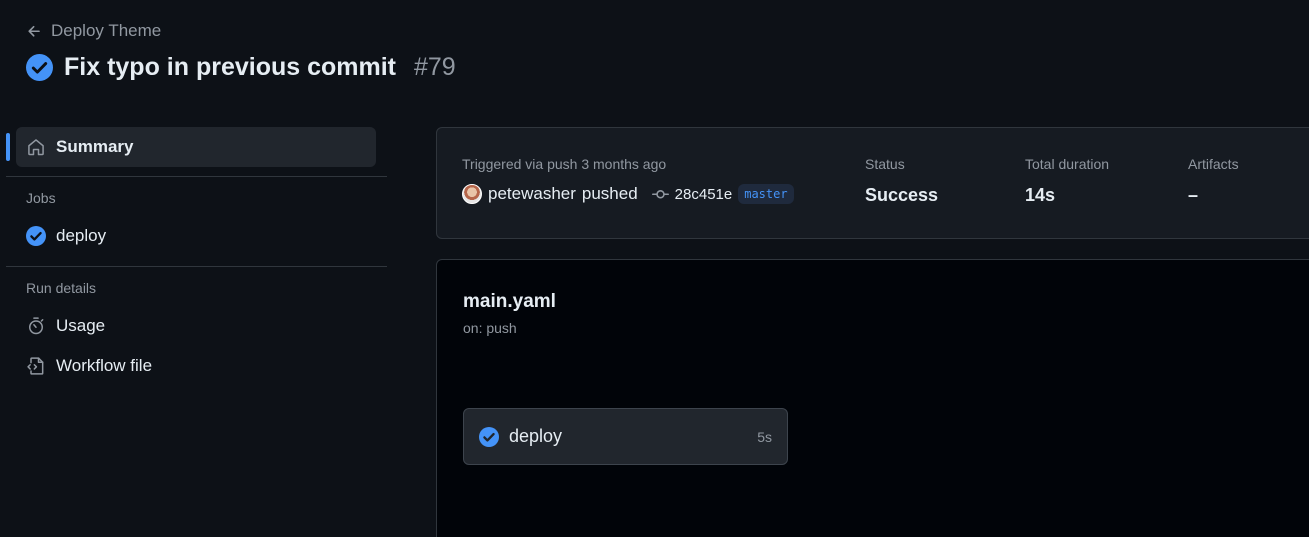  Describe the element at coordinates (35, 366) in the screenshot. I see `file-code-icon` at that location.